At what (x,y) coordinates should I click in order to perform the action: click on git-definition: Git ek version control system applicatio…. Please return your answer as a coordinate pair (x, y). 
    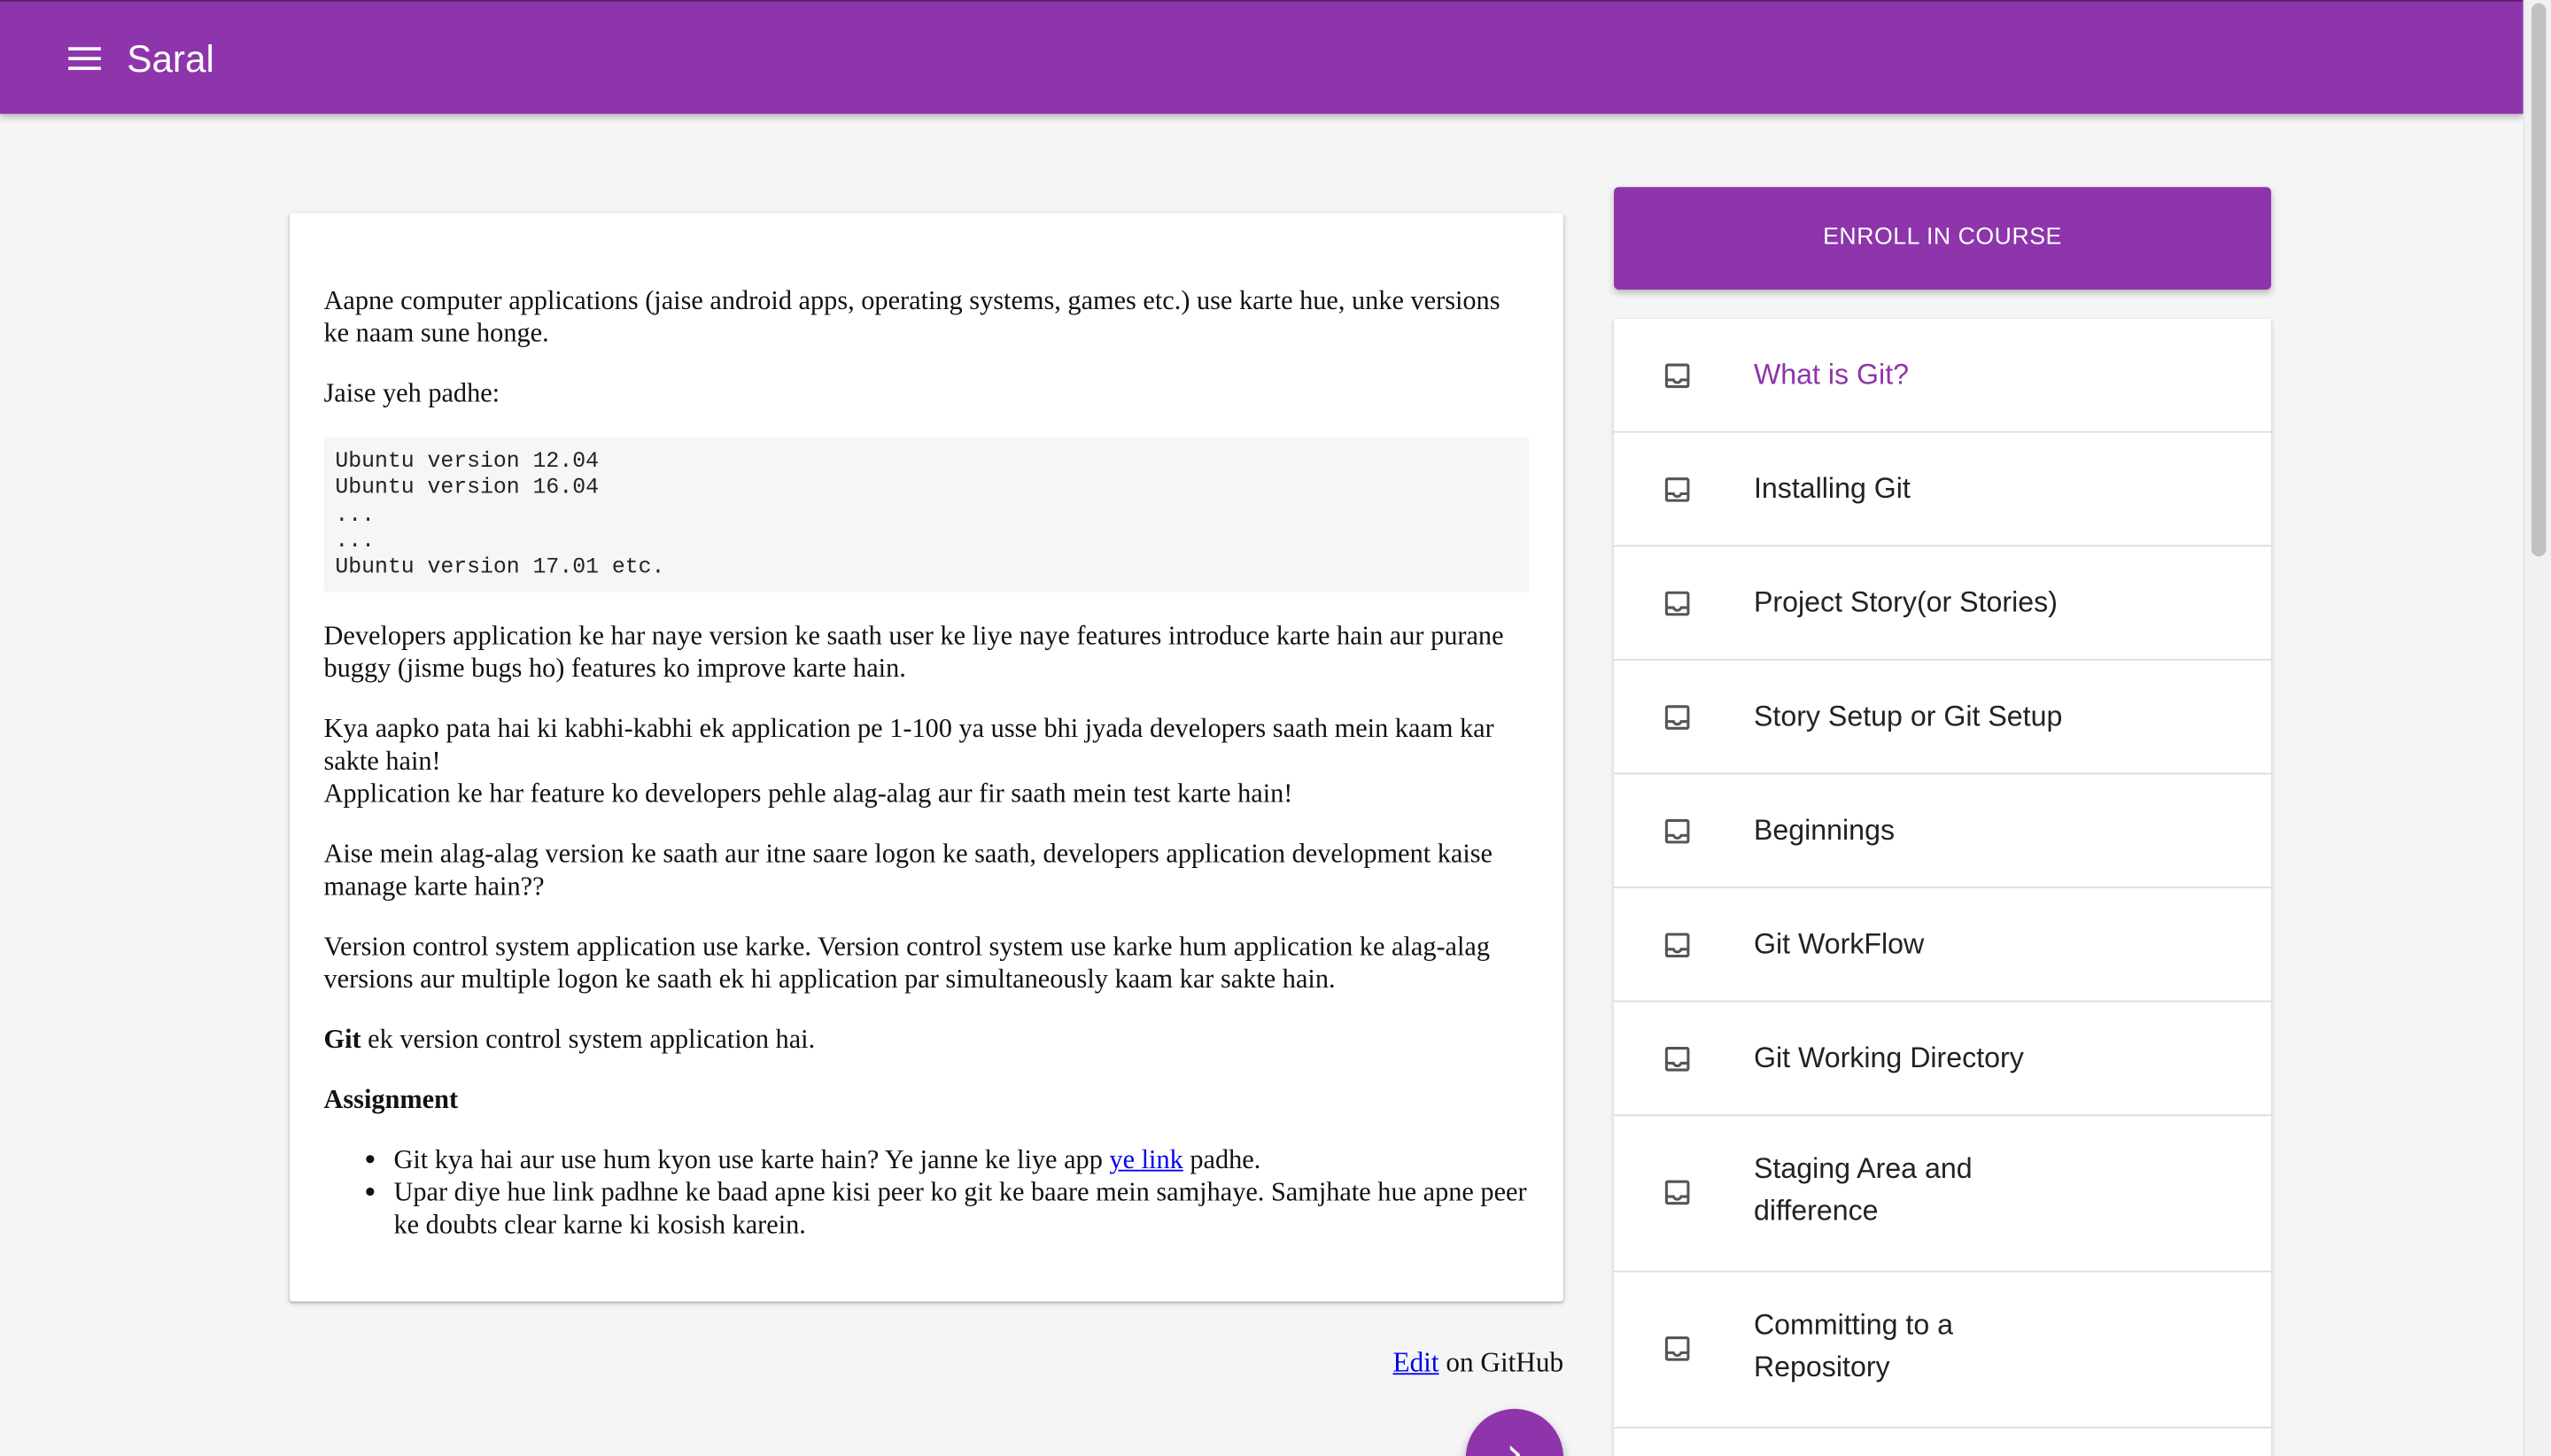
    Looking at the image, I should click on (927, 1040).